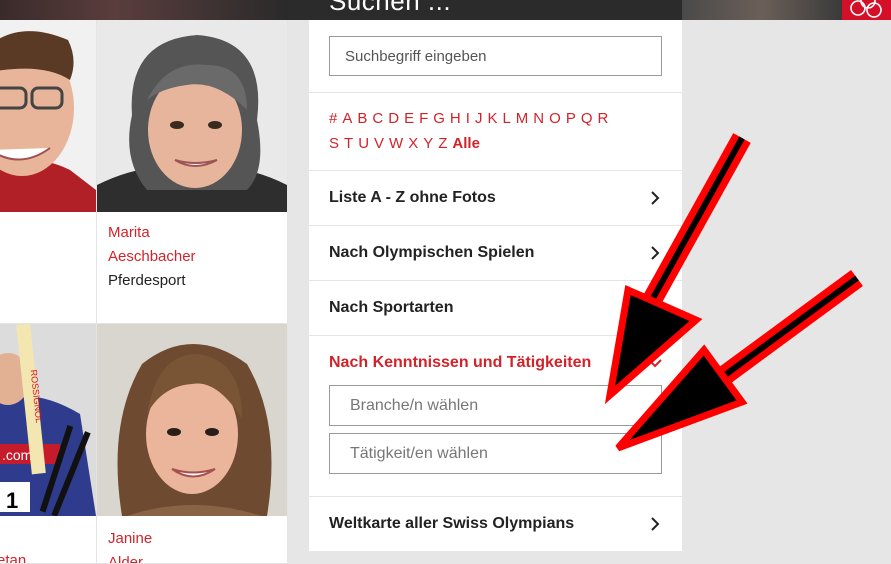 The height and width of the screenshot is (564, 891). I want to click on alphabet-letter: H, so click(455, 118).